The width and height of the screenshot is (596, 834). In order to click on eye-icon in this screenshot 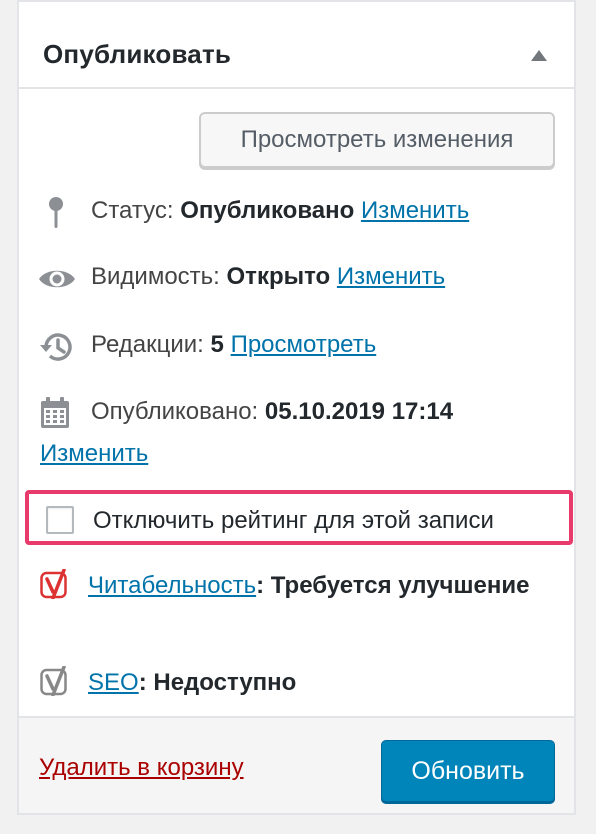, I will do `click(57, 279)`.